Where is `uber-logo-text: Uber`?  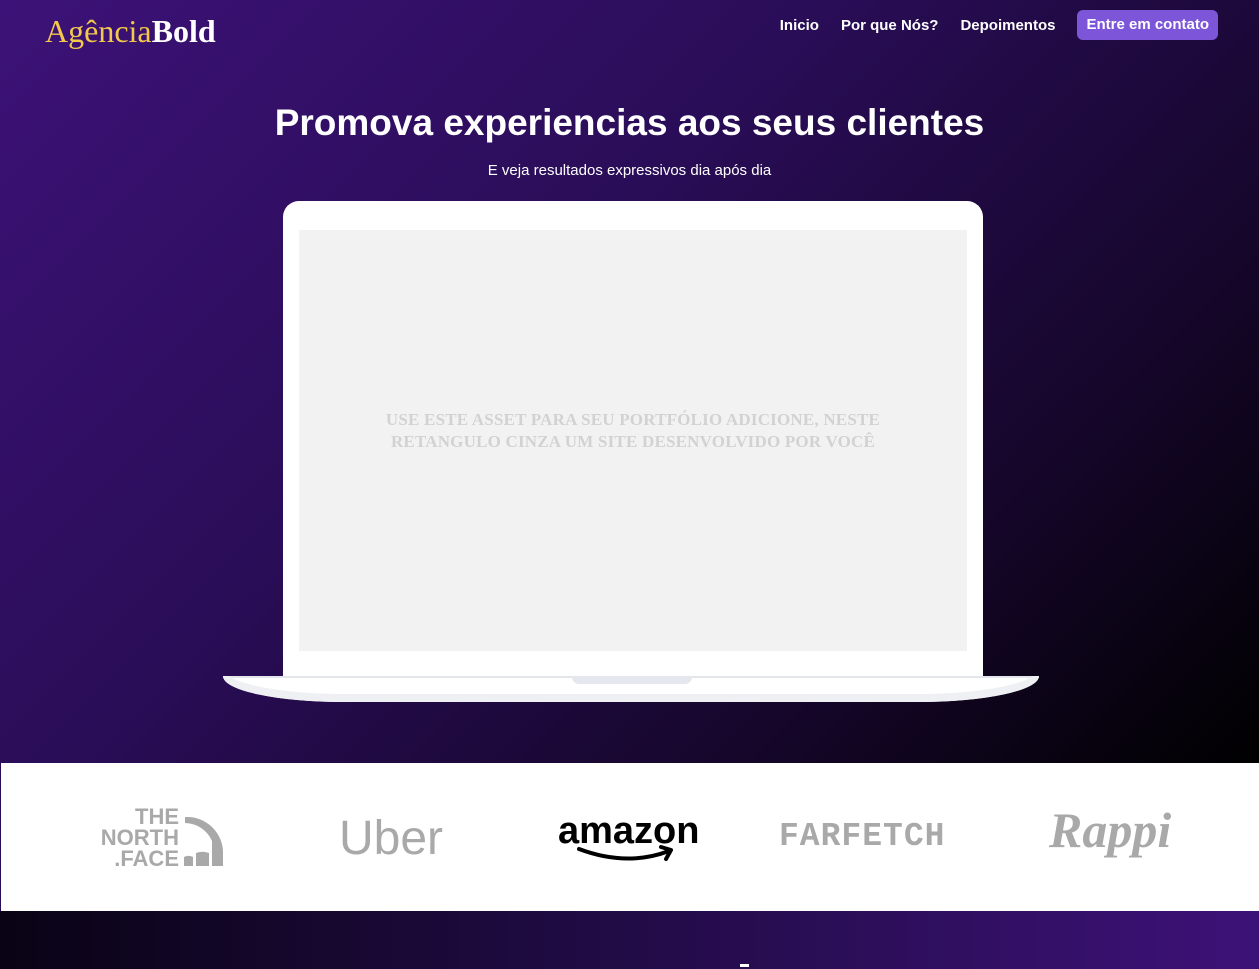
uber-logo-text: Uber is located at coordinates (391, 836).